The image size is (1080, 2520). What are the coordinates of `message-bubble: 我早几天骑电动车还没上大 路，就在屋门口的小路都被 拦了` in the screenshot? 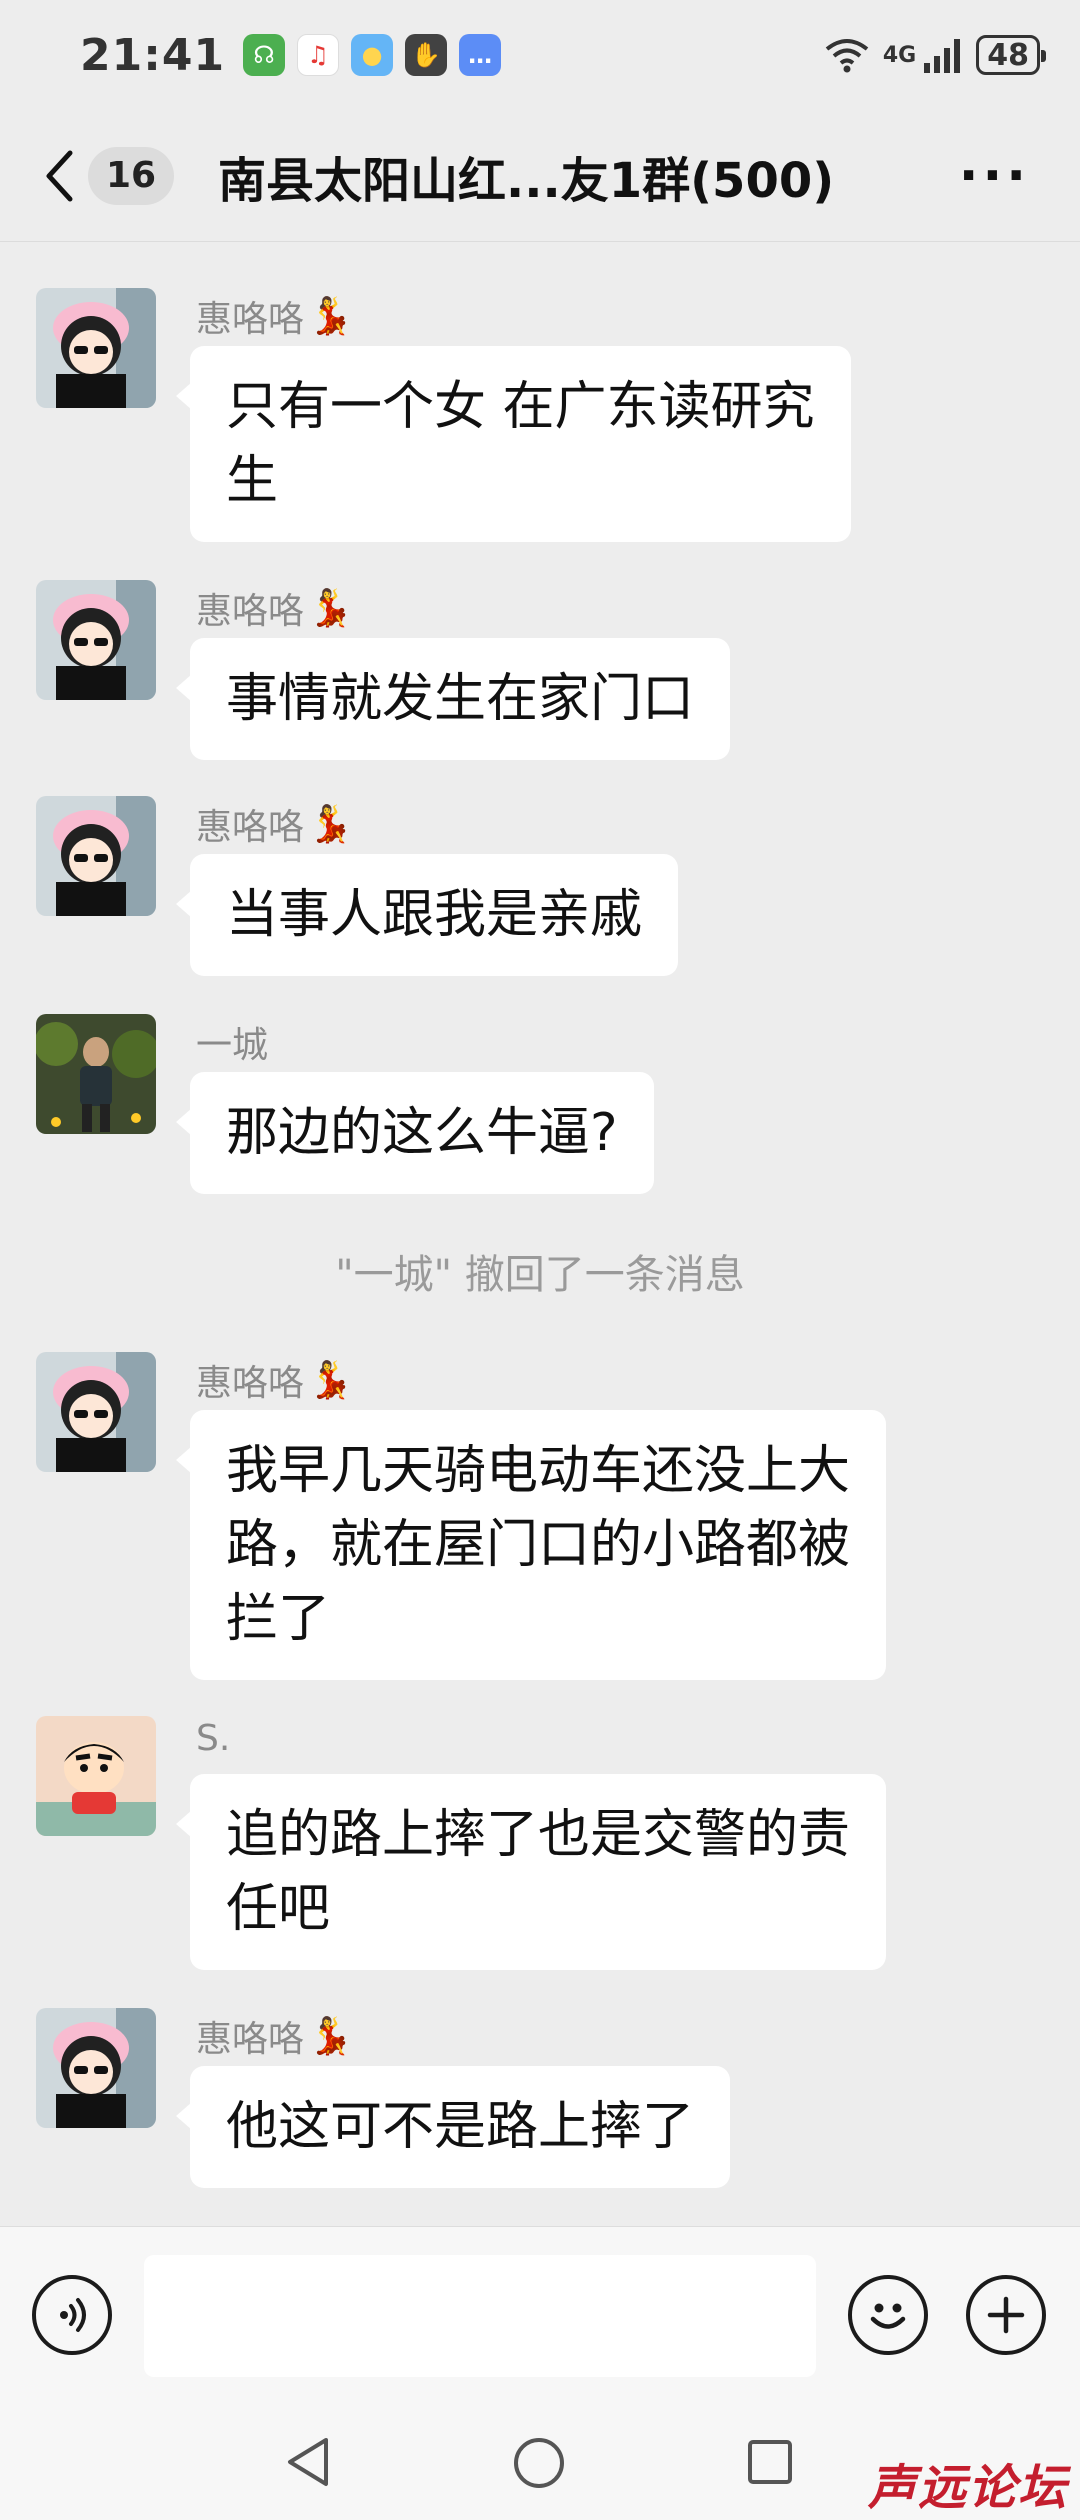 It's located at (531, 1545).